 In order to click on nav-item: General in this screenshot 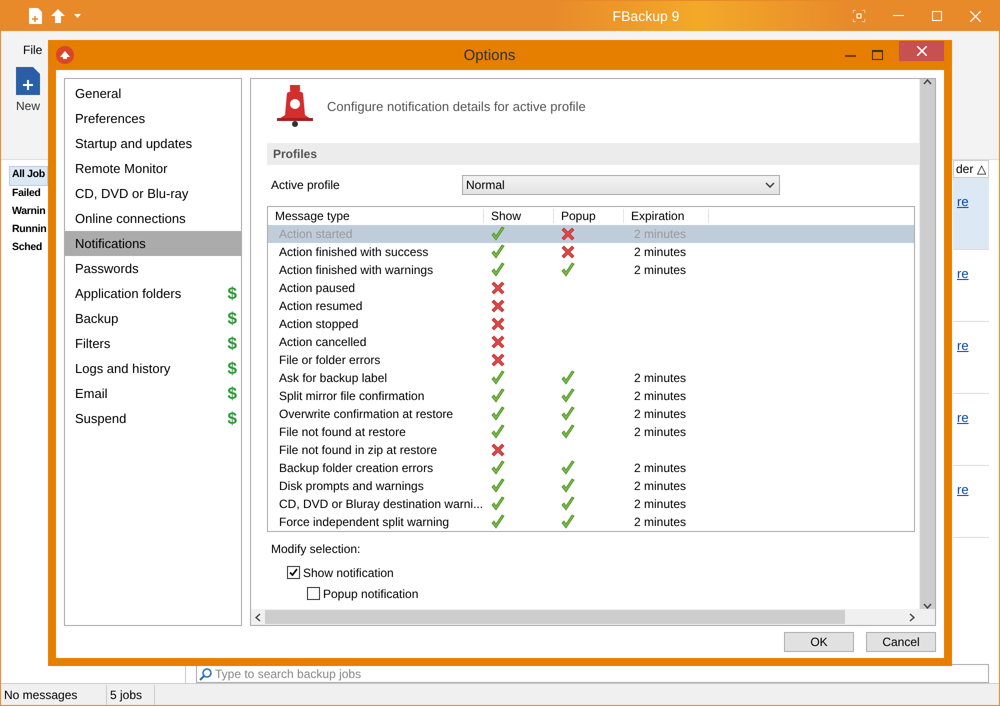, I will do `click(153, 93)`.